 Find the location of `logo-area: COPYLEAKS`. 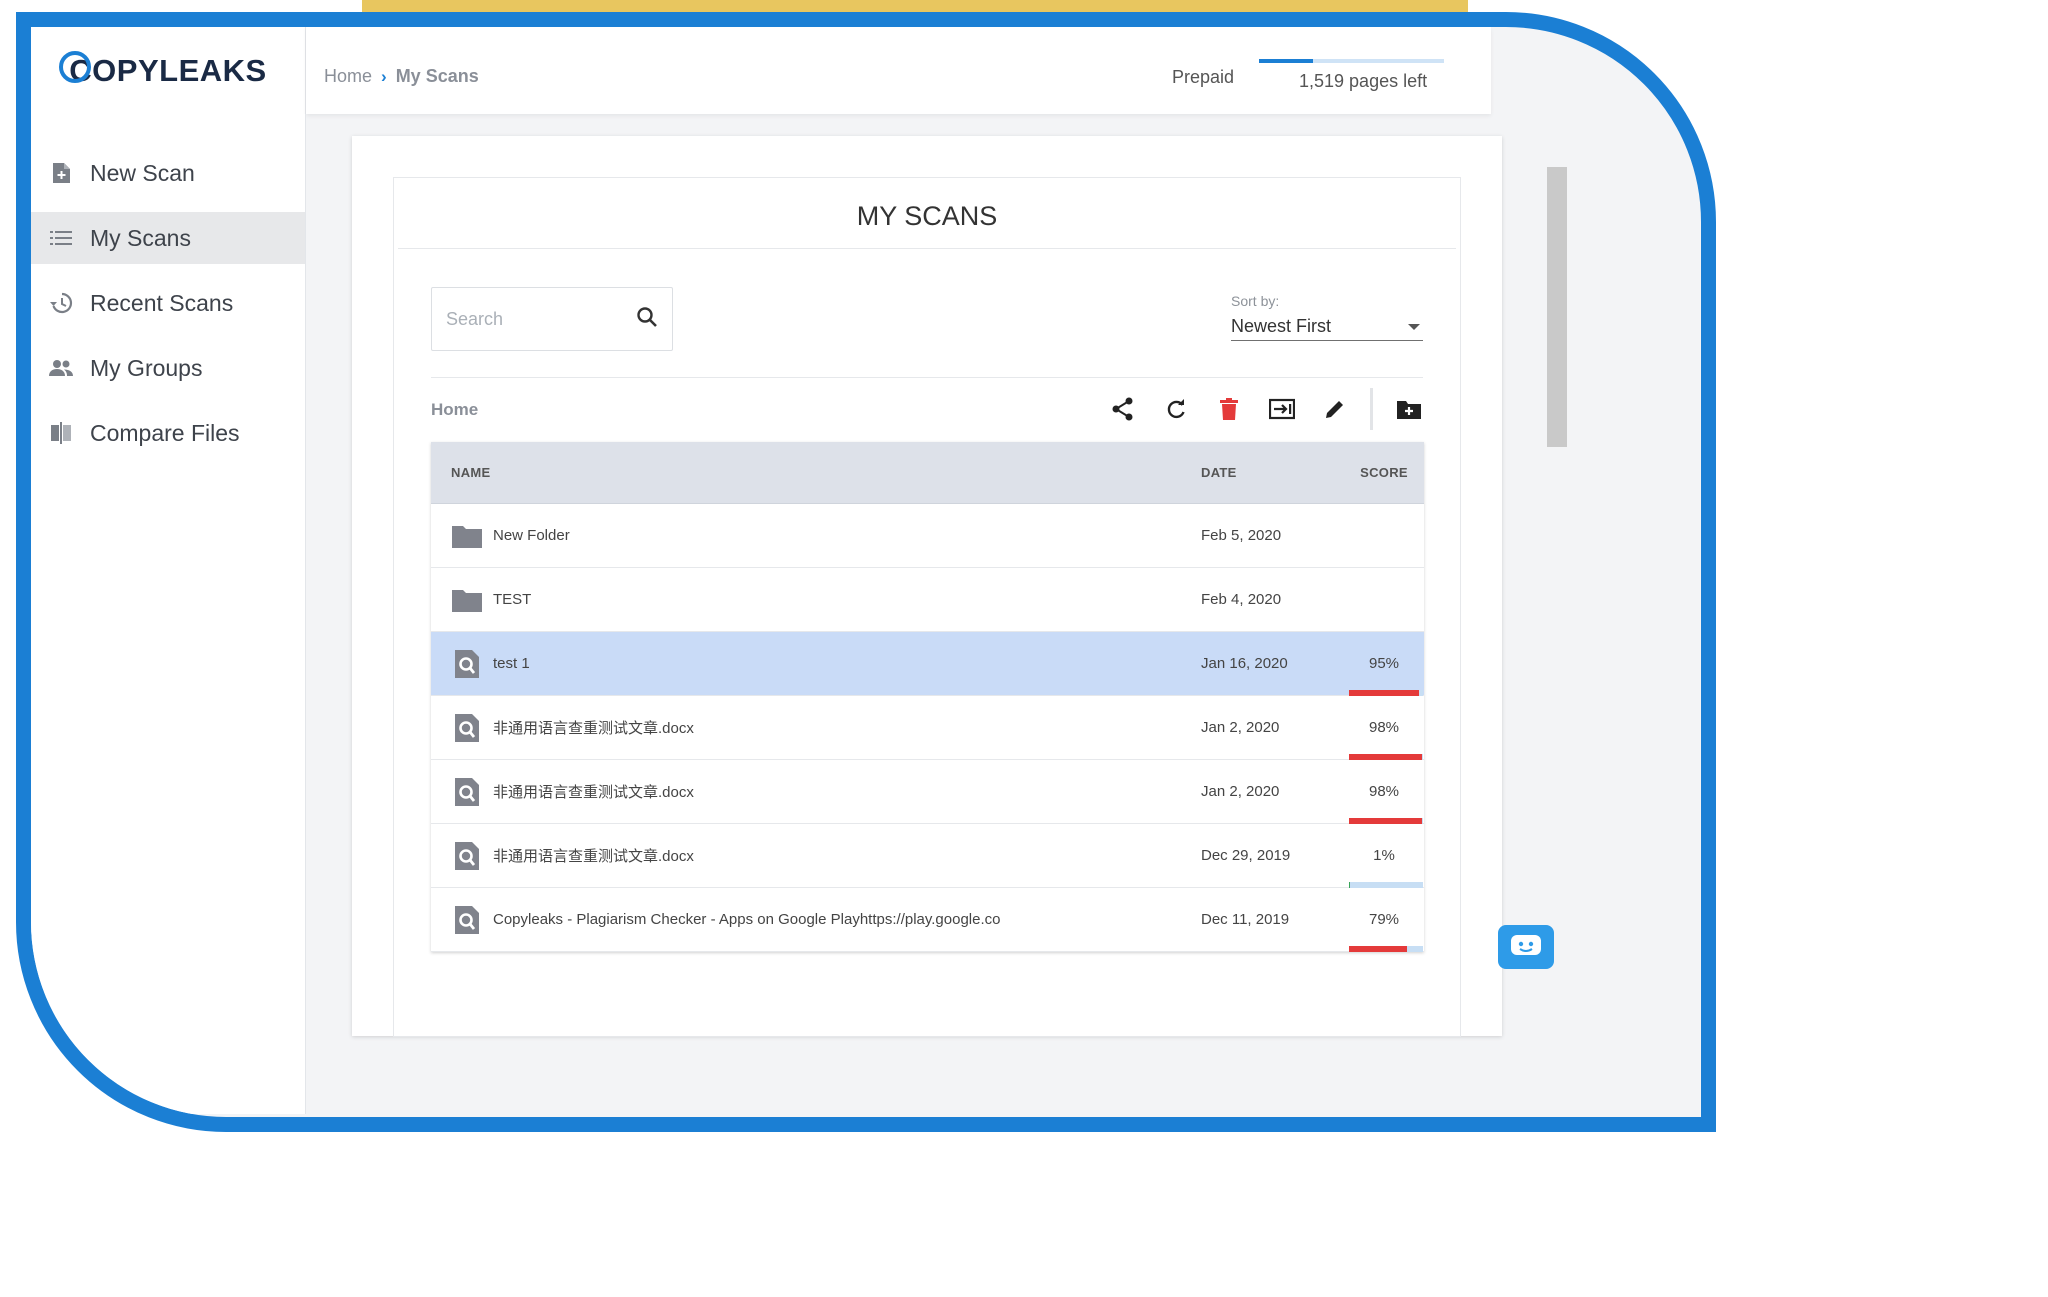

logo-area: COPYLEAKS is located at coordinates (168, 70).